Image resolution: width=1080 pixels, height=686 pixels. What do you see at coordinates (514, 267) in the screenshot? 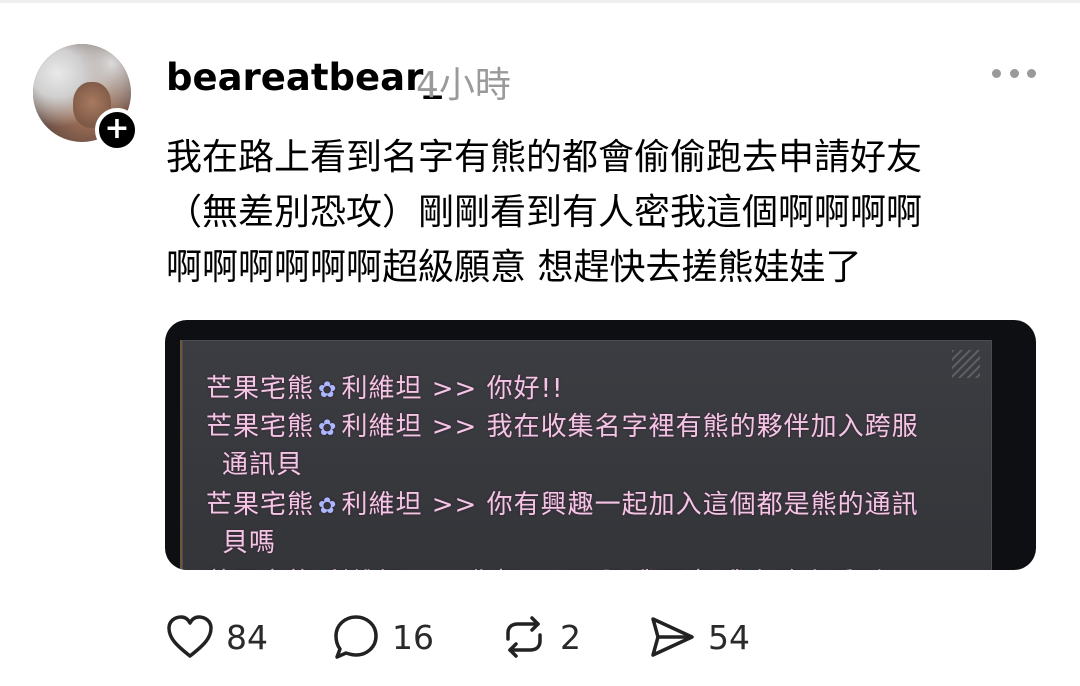
I see `post-text-line: 啊啊啊啊啊啊超級願意 想趕快去搓熊娃娃了` at bounding box center [514, 267].